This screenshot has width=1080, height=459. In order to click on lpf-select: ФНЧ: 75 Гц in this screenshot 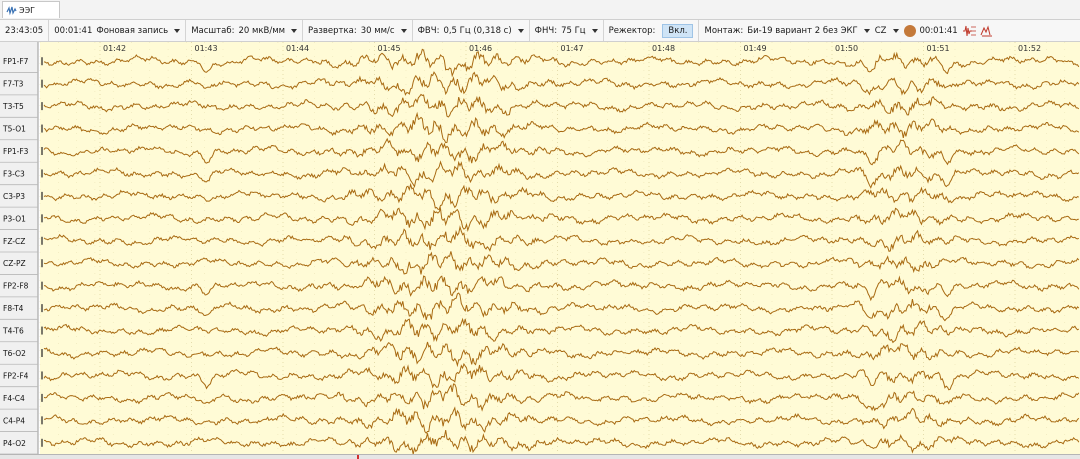, I will do `click(567, 30)`.